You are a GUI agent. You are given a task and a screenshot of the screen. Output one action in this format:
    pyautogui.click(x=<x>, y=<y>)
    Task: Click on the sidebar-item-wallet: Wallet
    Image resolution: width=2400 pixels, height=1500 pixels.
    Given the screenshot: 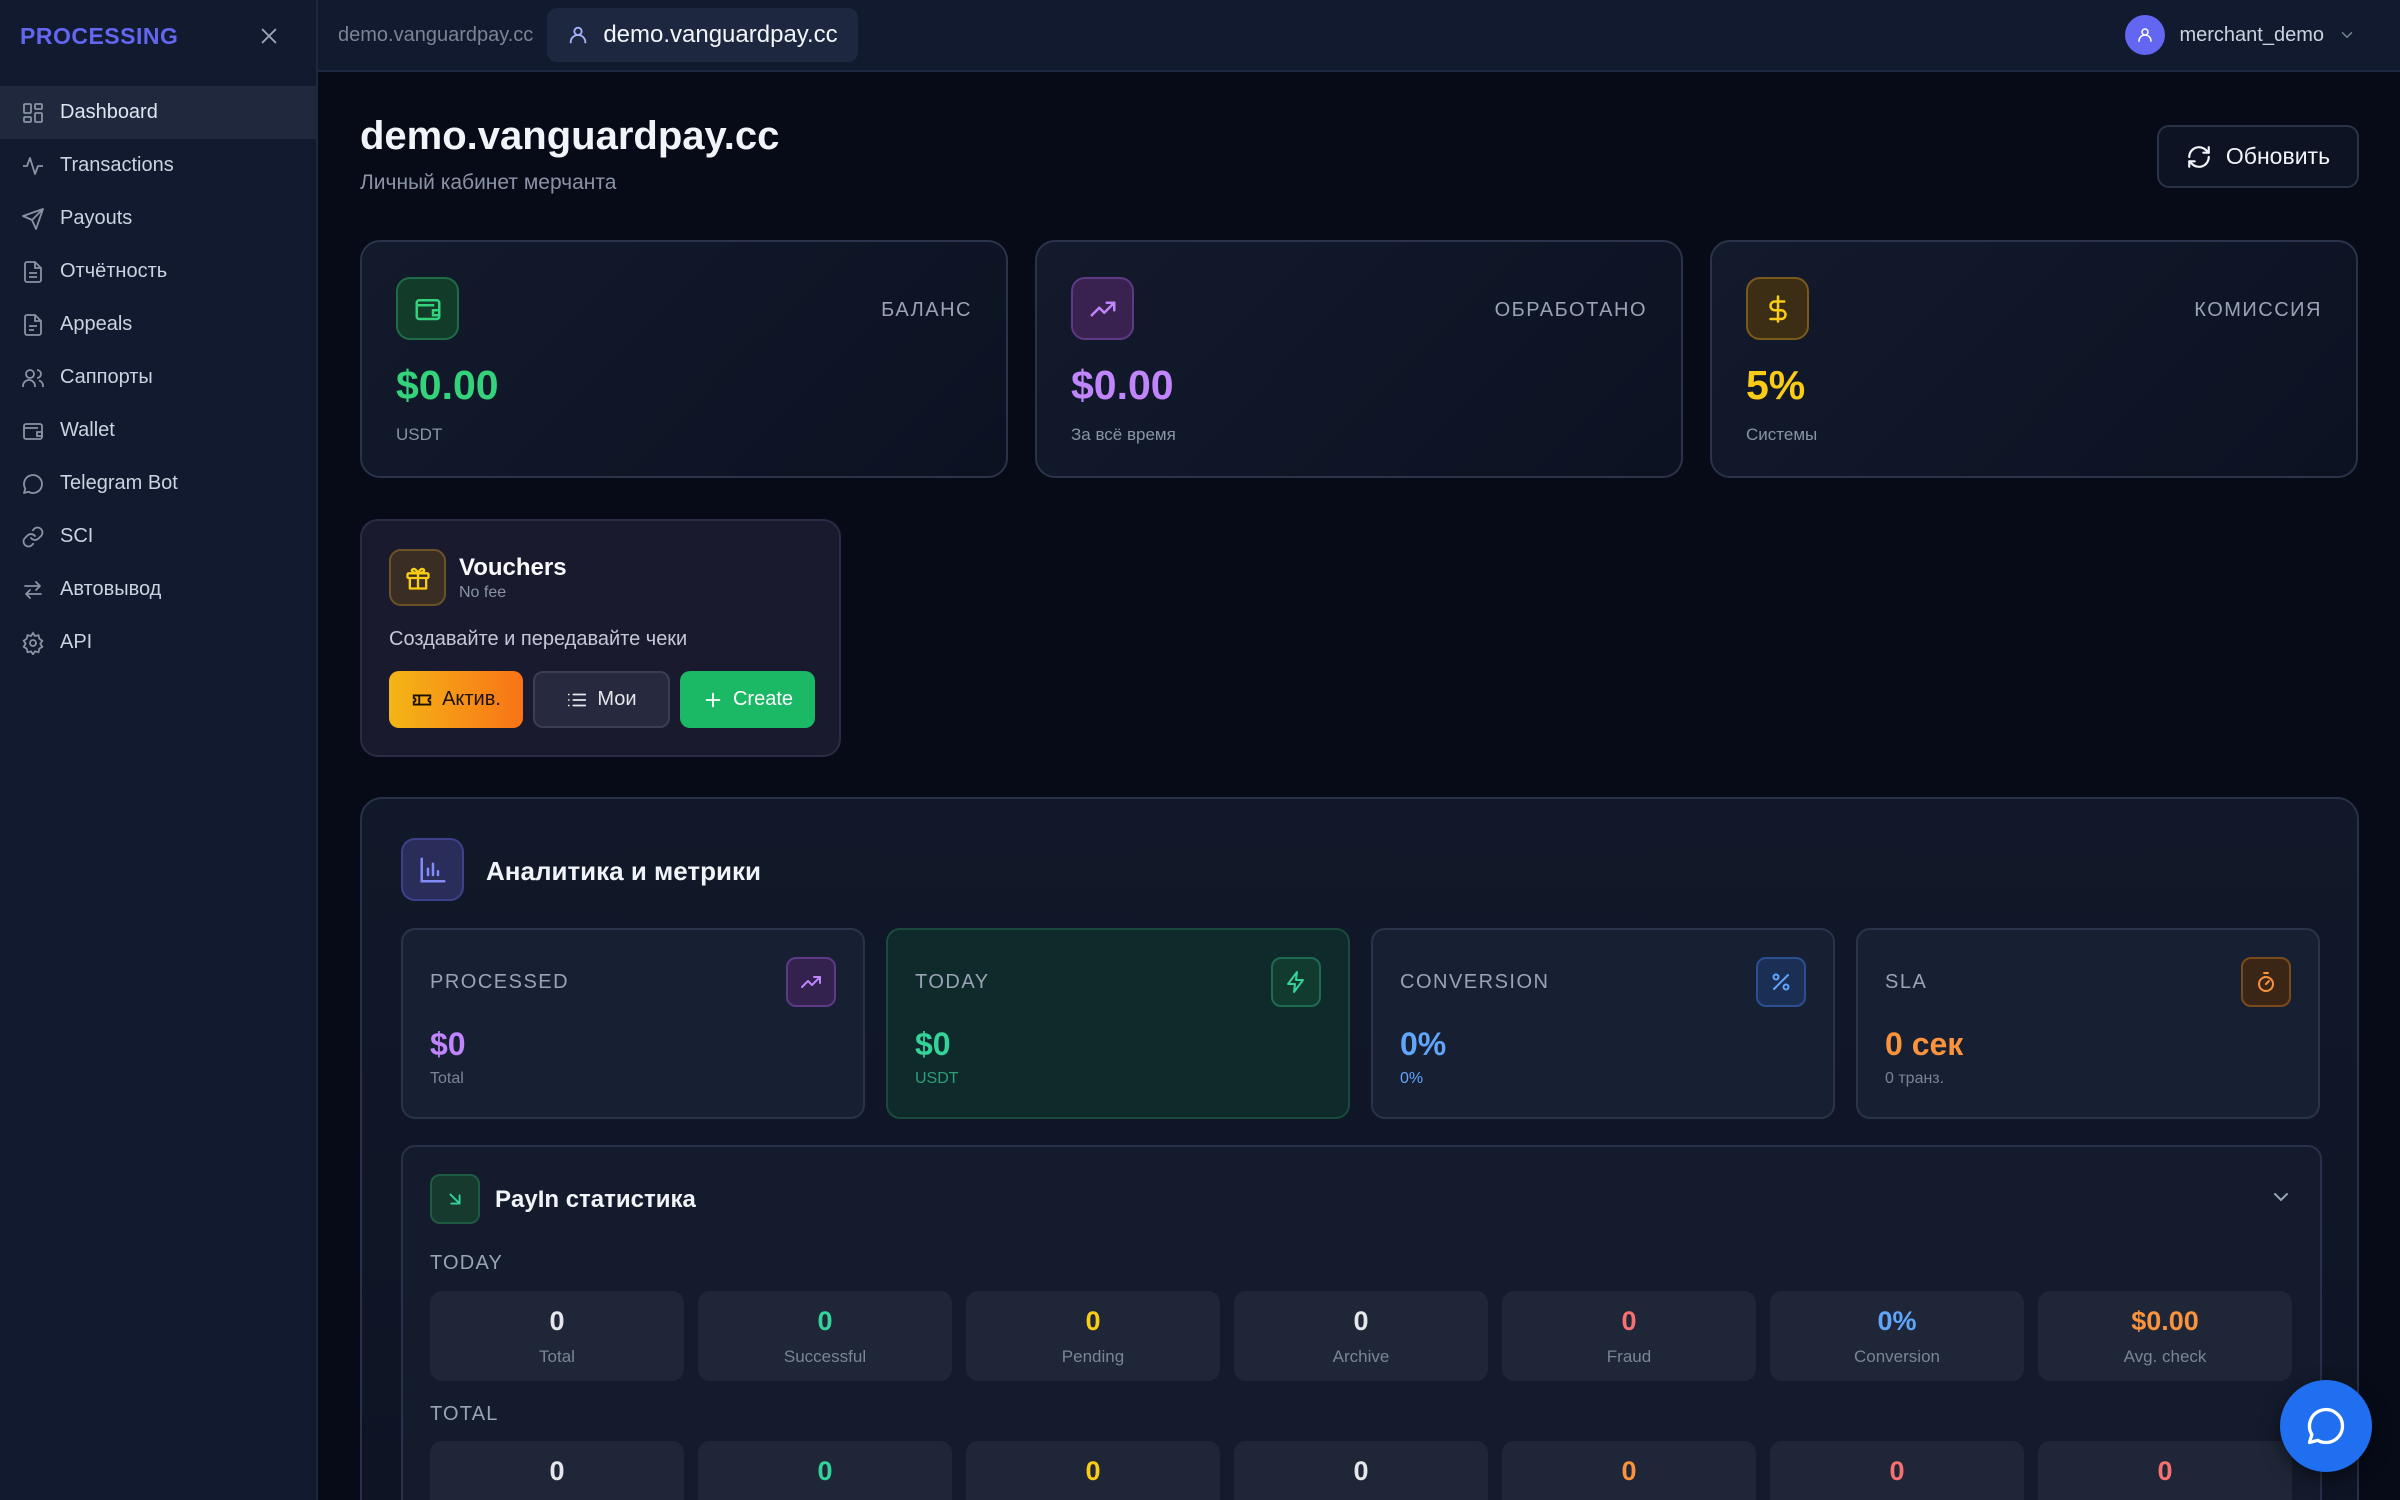 What is the action you would take?
    pyautogui.click(x=158, y=430)
    